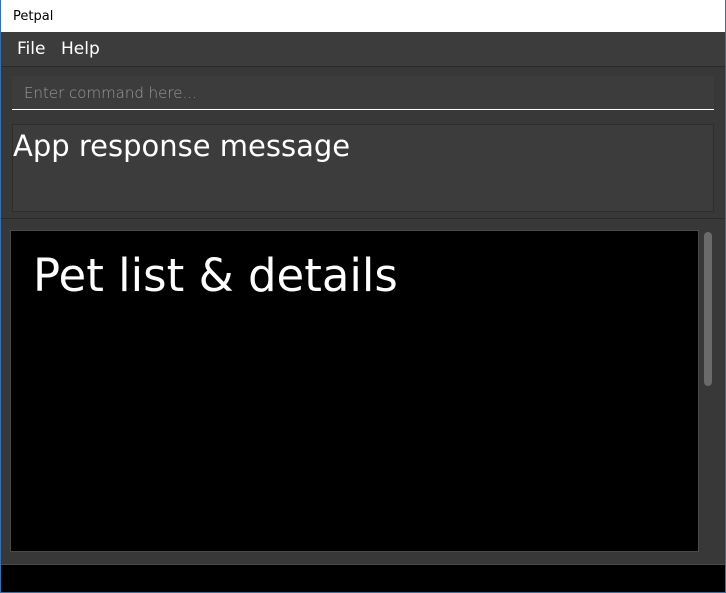 Image resolution: width=726 pixels, height=593 pixels. I want to click on window-title: Petpal, so click(33, 16).